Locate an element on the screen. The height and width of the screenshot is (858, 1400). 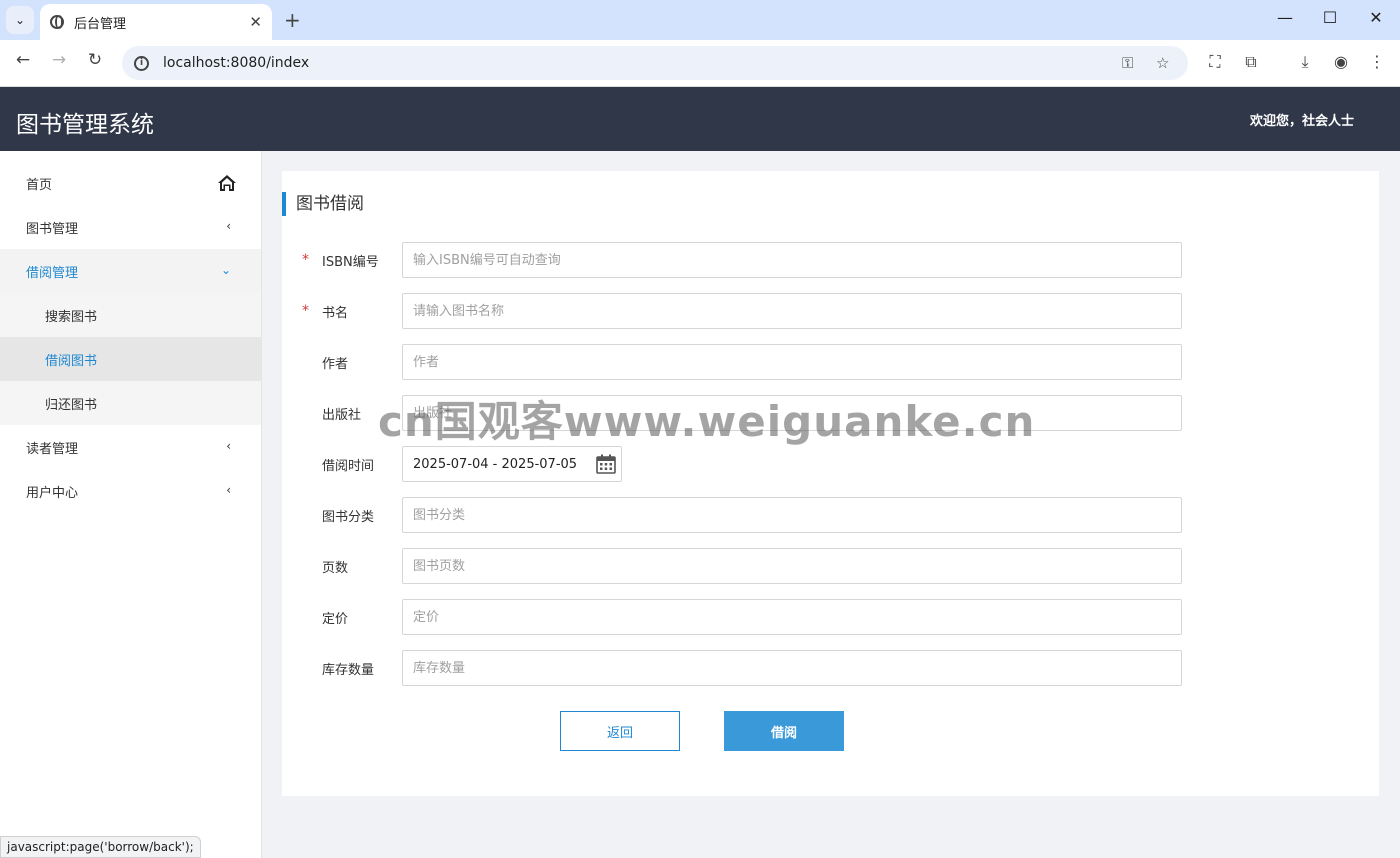
profile-icon: ◉ is located at coordinates (1341, 61).